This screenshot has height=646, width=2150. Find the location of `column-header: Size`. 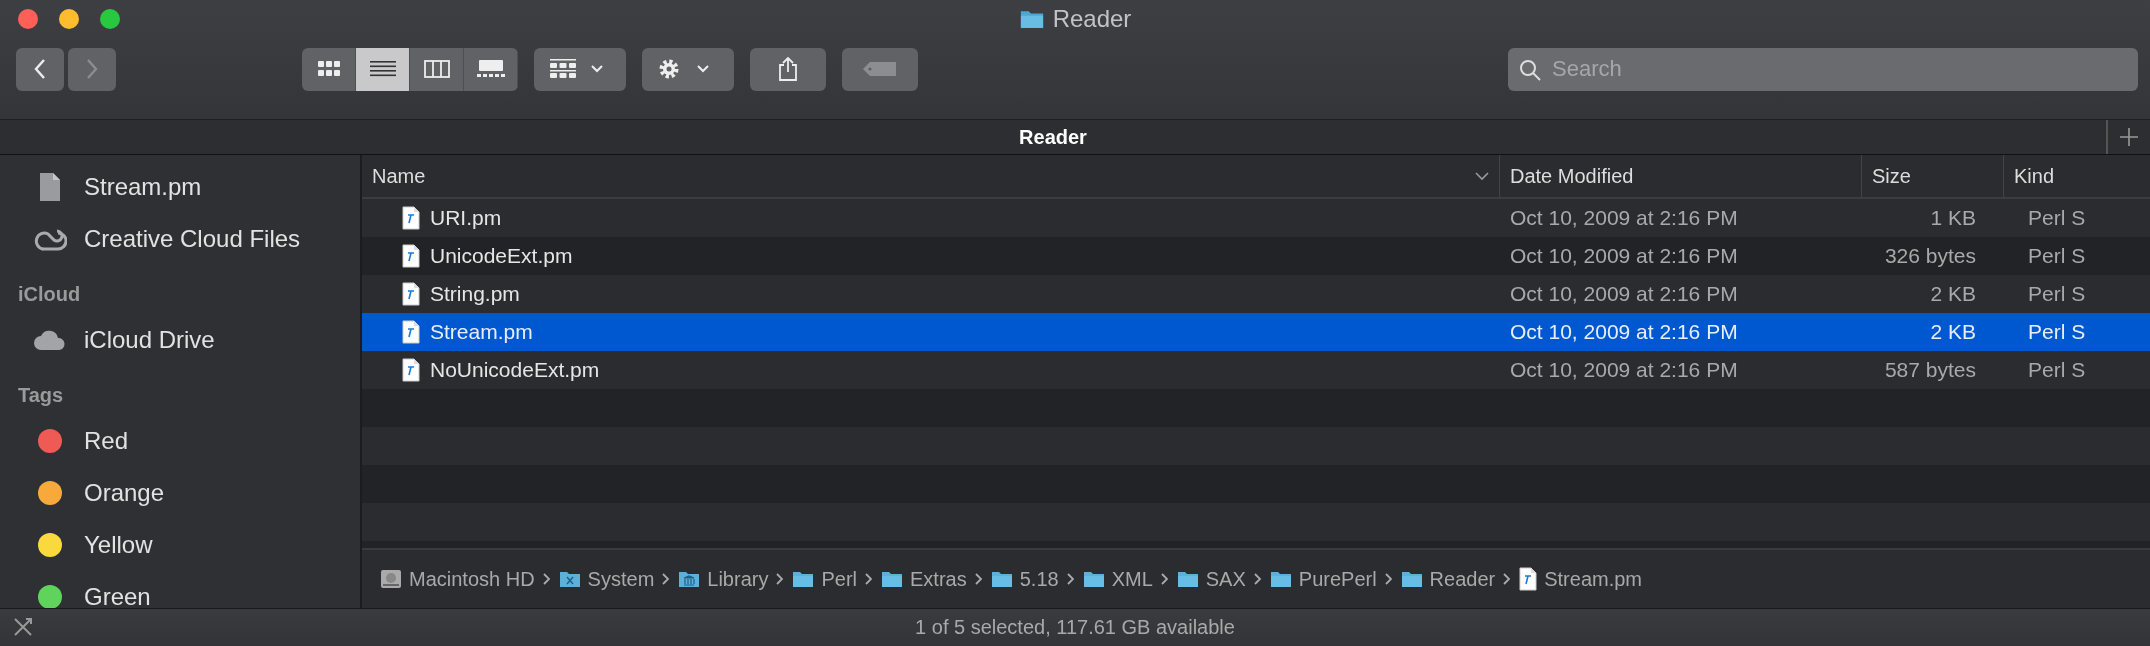

column-header: Size is located at coordinates (1933, 176).